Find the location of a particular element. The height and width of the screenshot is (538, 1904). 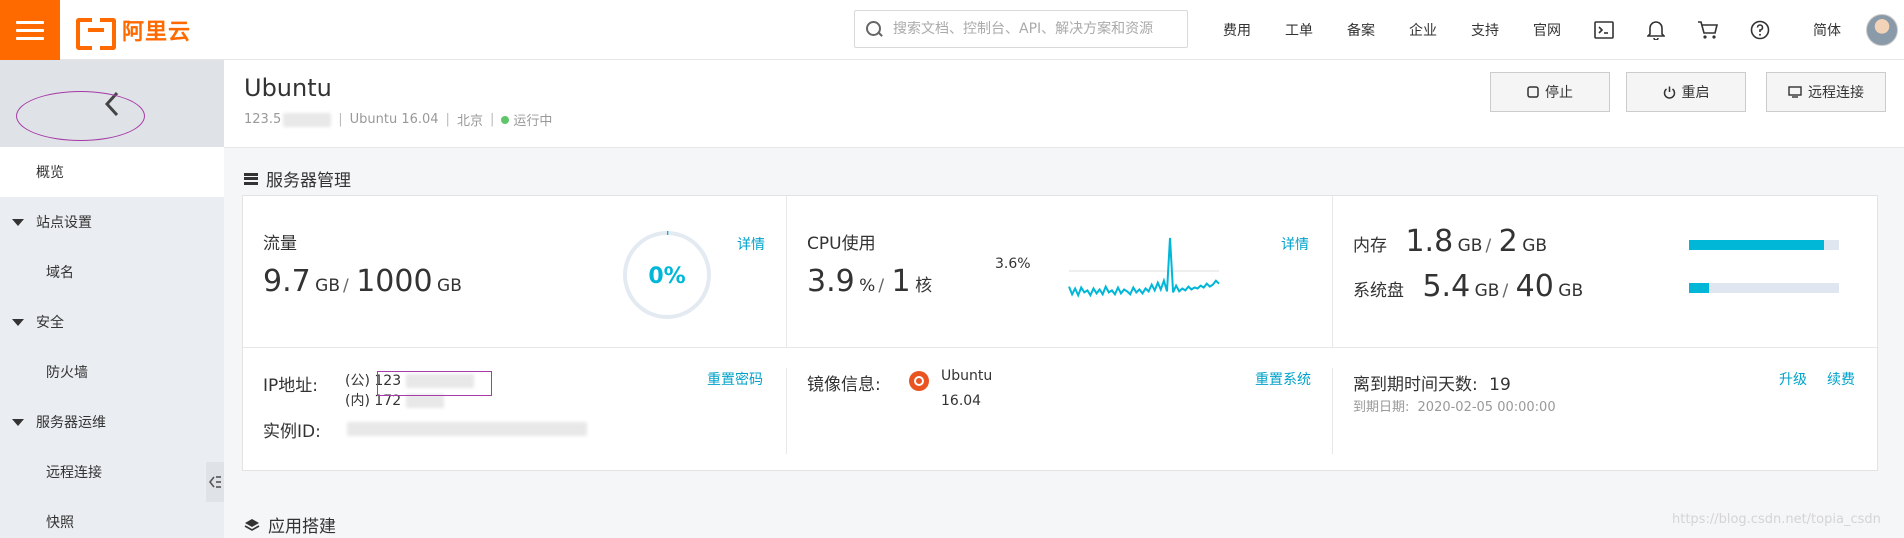

memory-used-unit: GB is located at coordinates (1470, 246).